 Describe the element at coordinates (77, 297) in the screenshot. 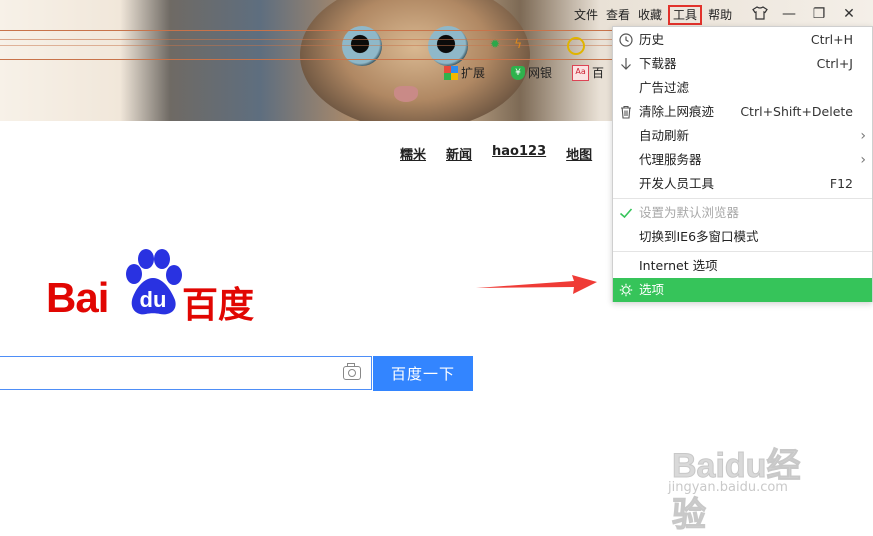

I see `logo-bai: Bai` at that location.